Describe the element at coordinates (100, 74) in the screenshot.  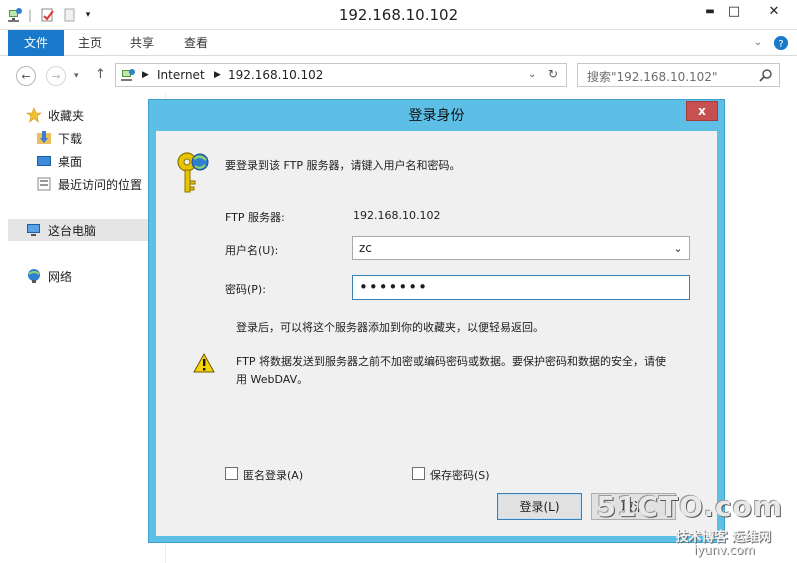
I see `up-arrow-icon: ↑` at that location.